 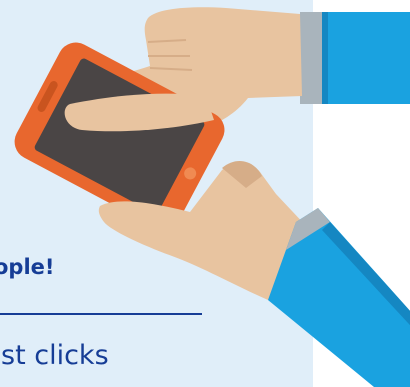 What do you see at coordinates (355, 58) in the screenshot?
I see `upper-sleeve` at bounding box center [355, 58].